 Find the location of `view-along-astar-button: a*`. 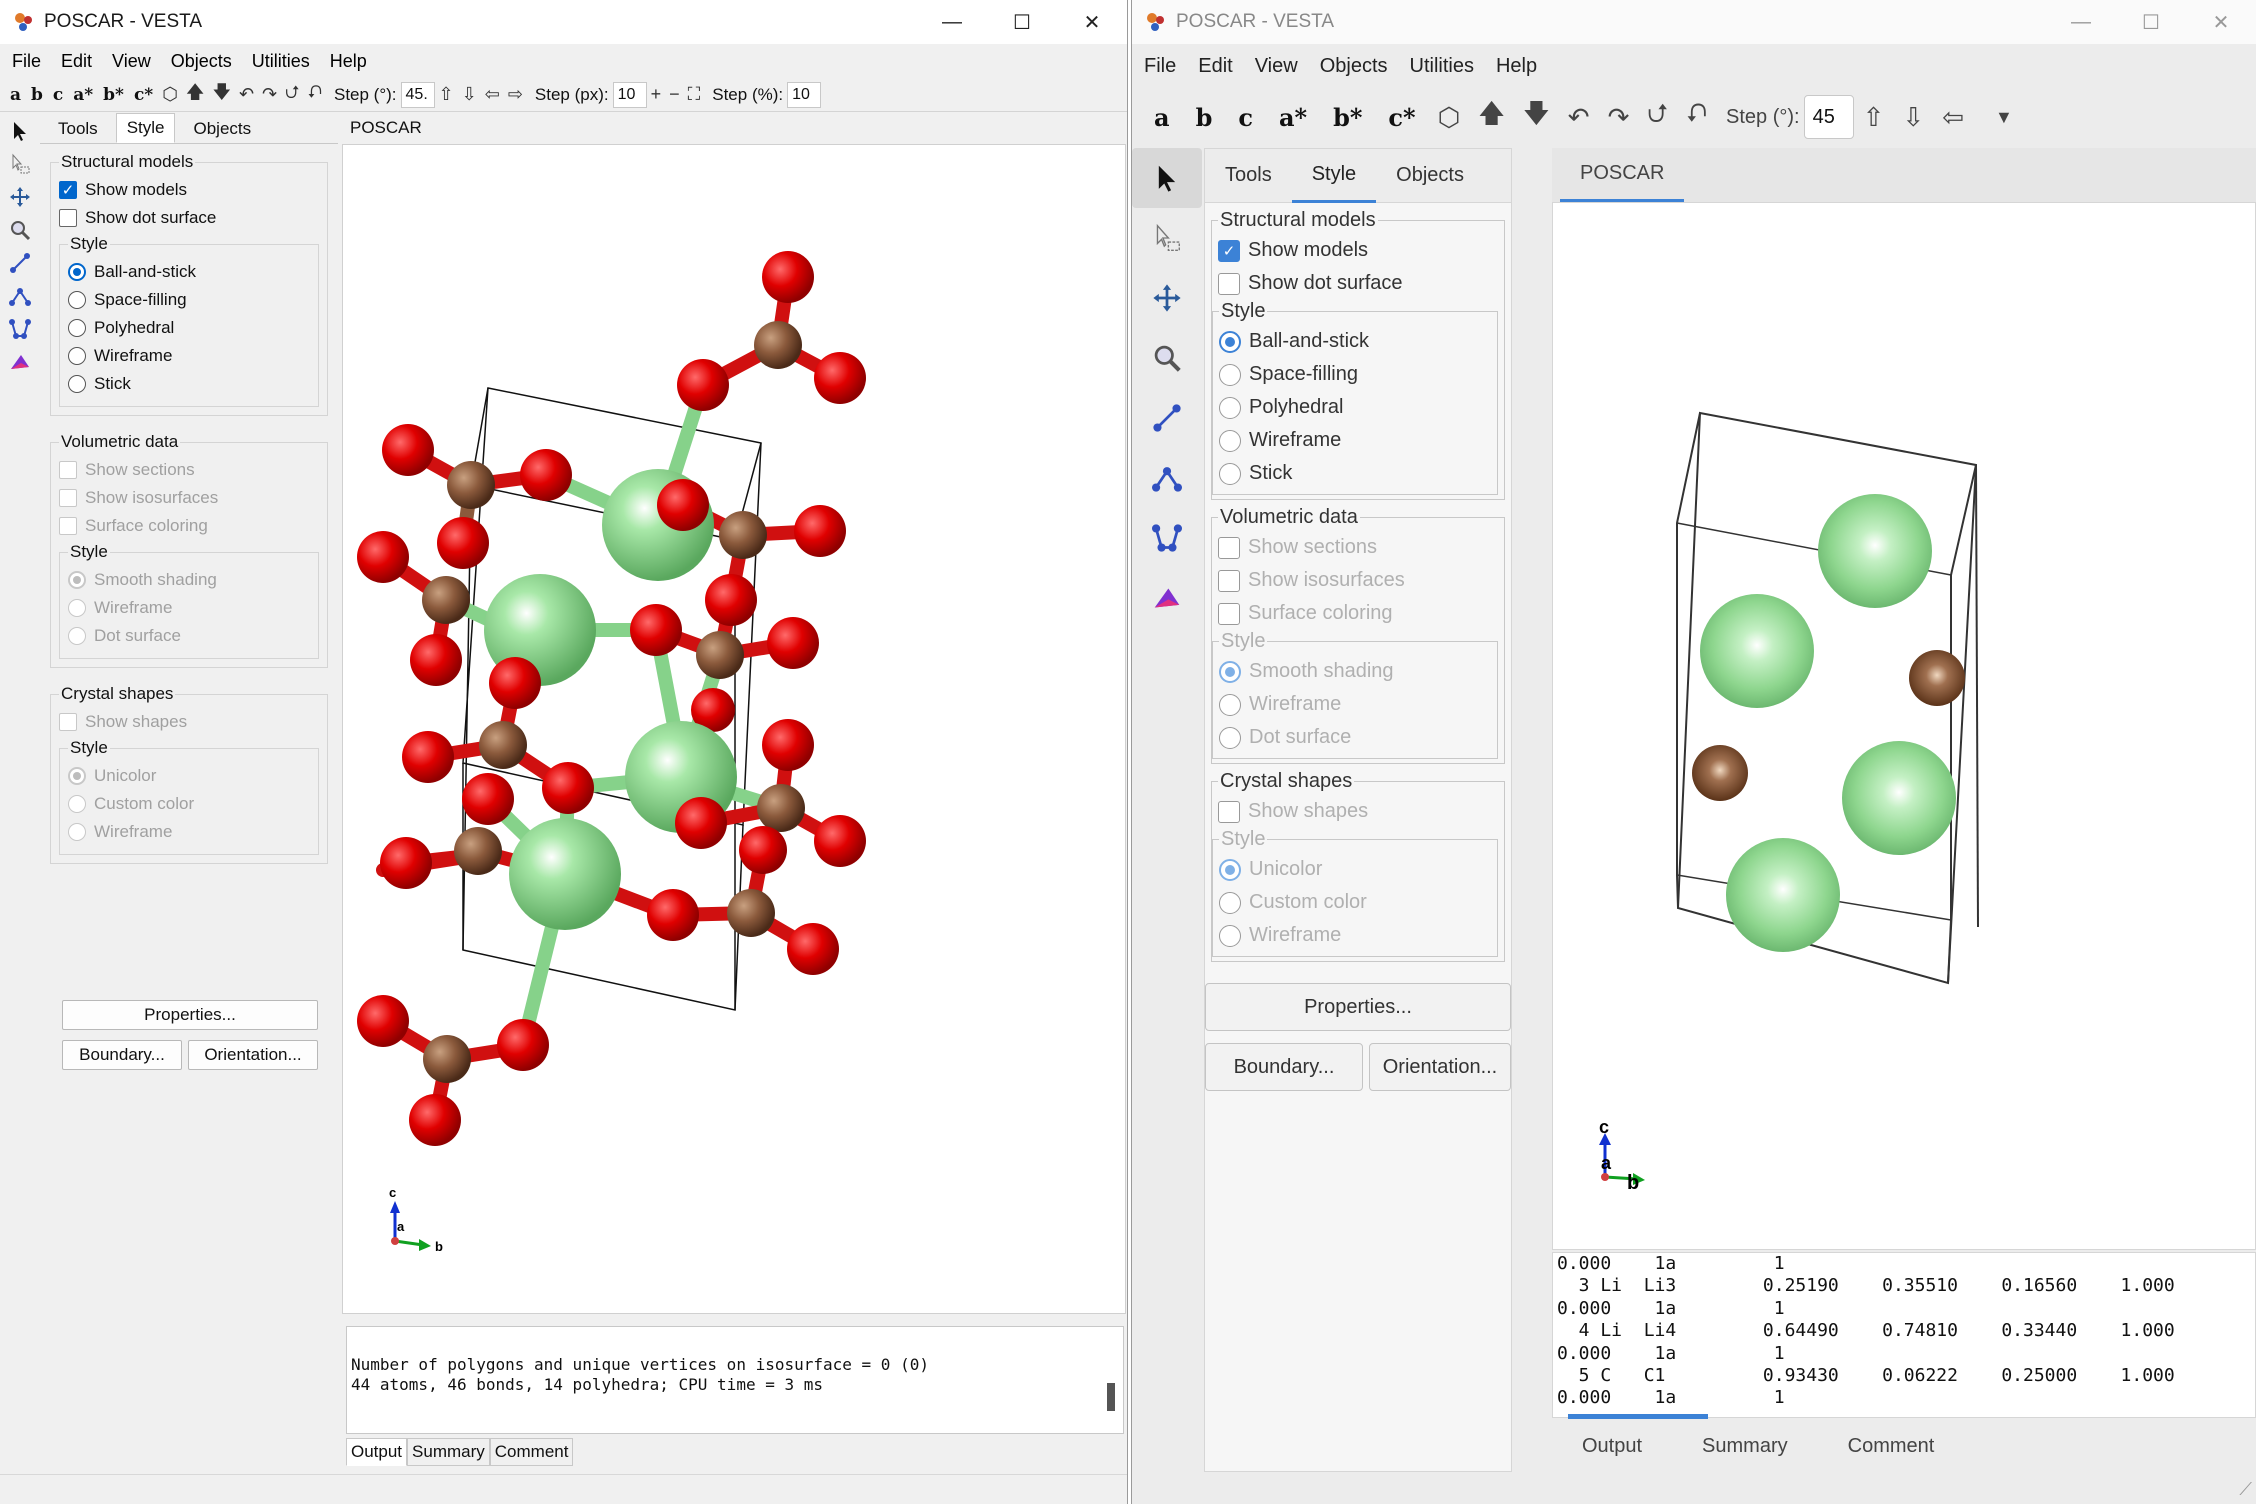

view-along-astar-button: a* is located at coordinates (83, 95).